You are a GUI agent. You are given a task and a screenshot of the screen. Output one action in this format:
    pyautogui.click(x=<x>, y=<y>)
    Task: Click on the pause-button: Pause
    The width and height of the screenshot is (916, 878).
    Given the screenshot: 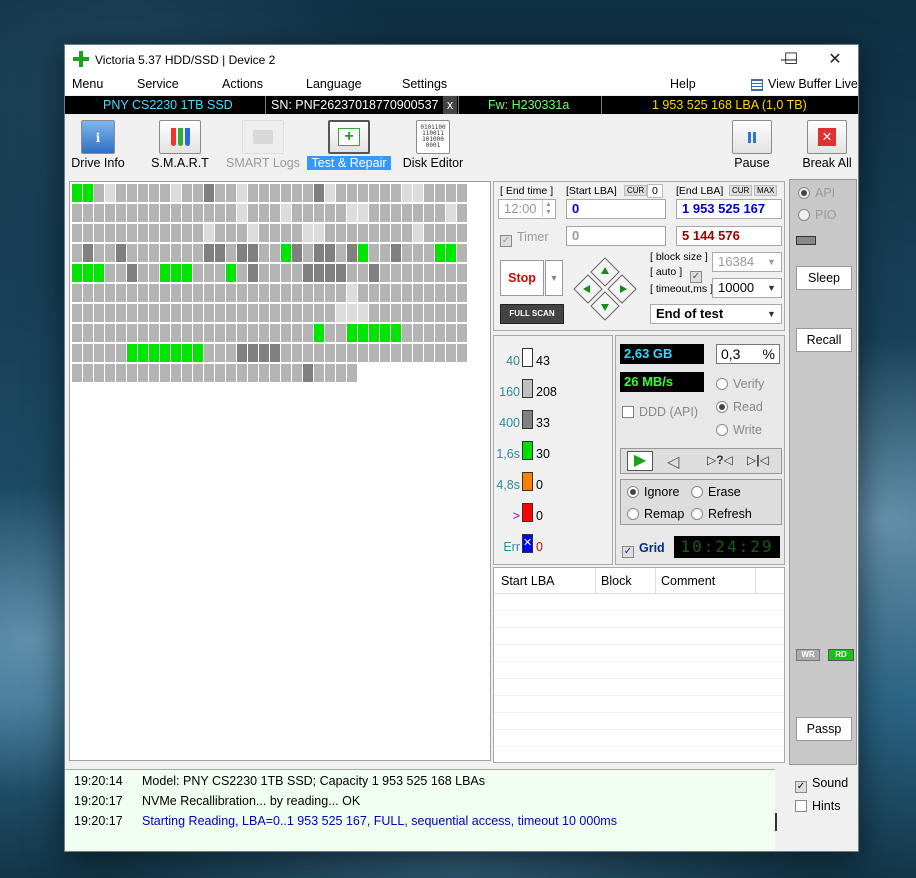 What is the action you would take?
    pyautogui.click(x=752, y=143)
    